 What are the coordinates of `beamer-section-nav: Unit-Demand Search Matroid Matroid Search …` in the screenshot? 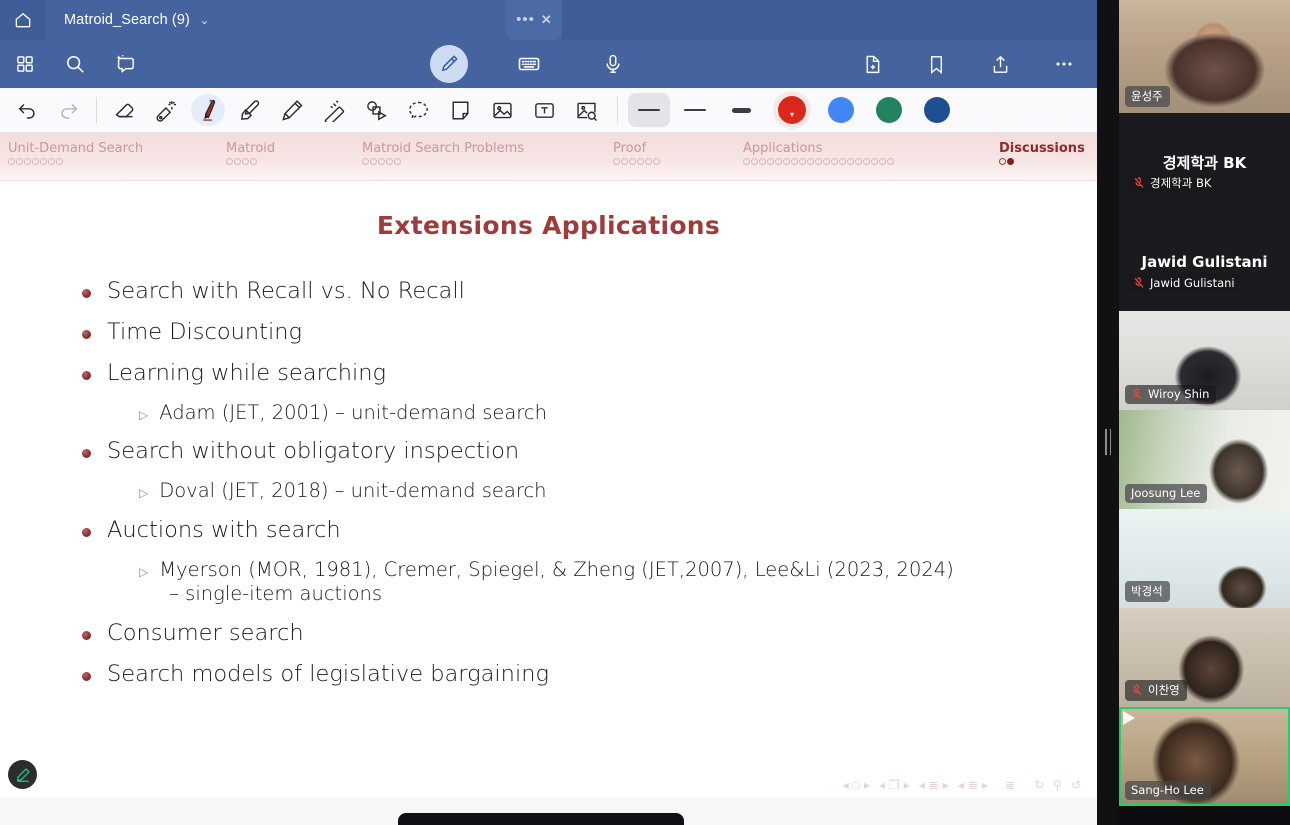 It's located at (548, 157).